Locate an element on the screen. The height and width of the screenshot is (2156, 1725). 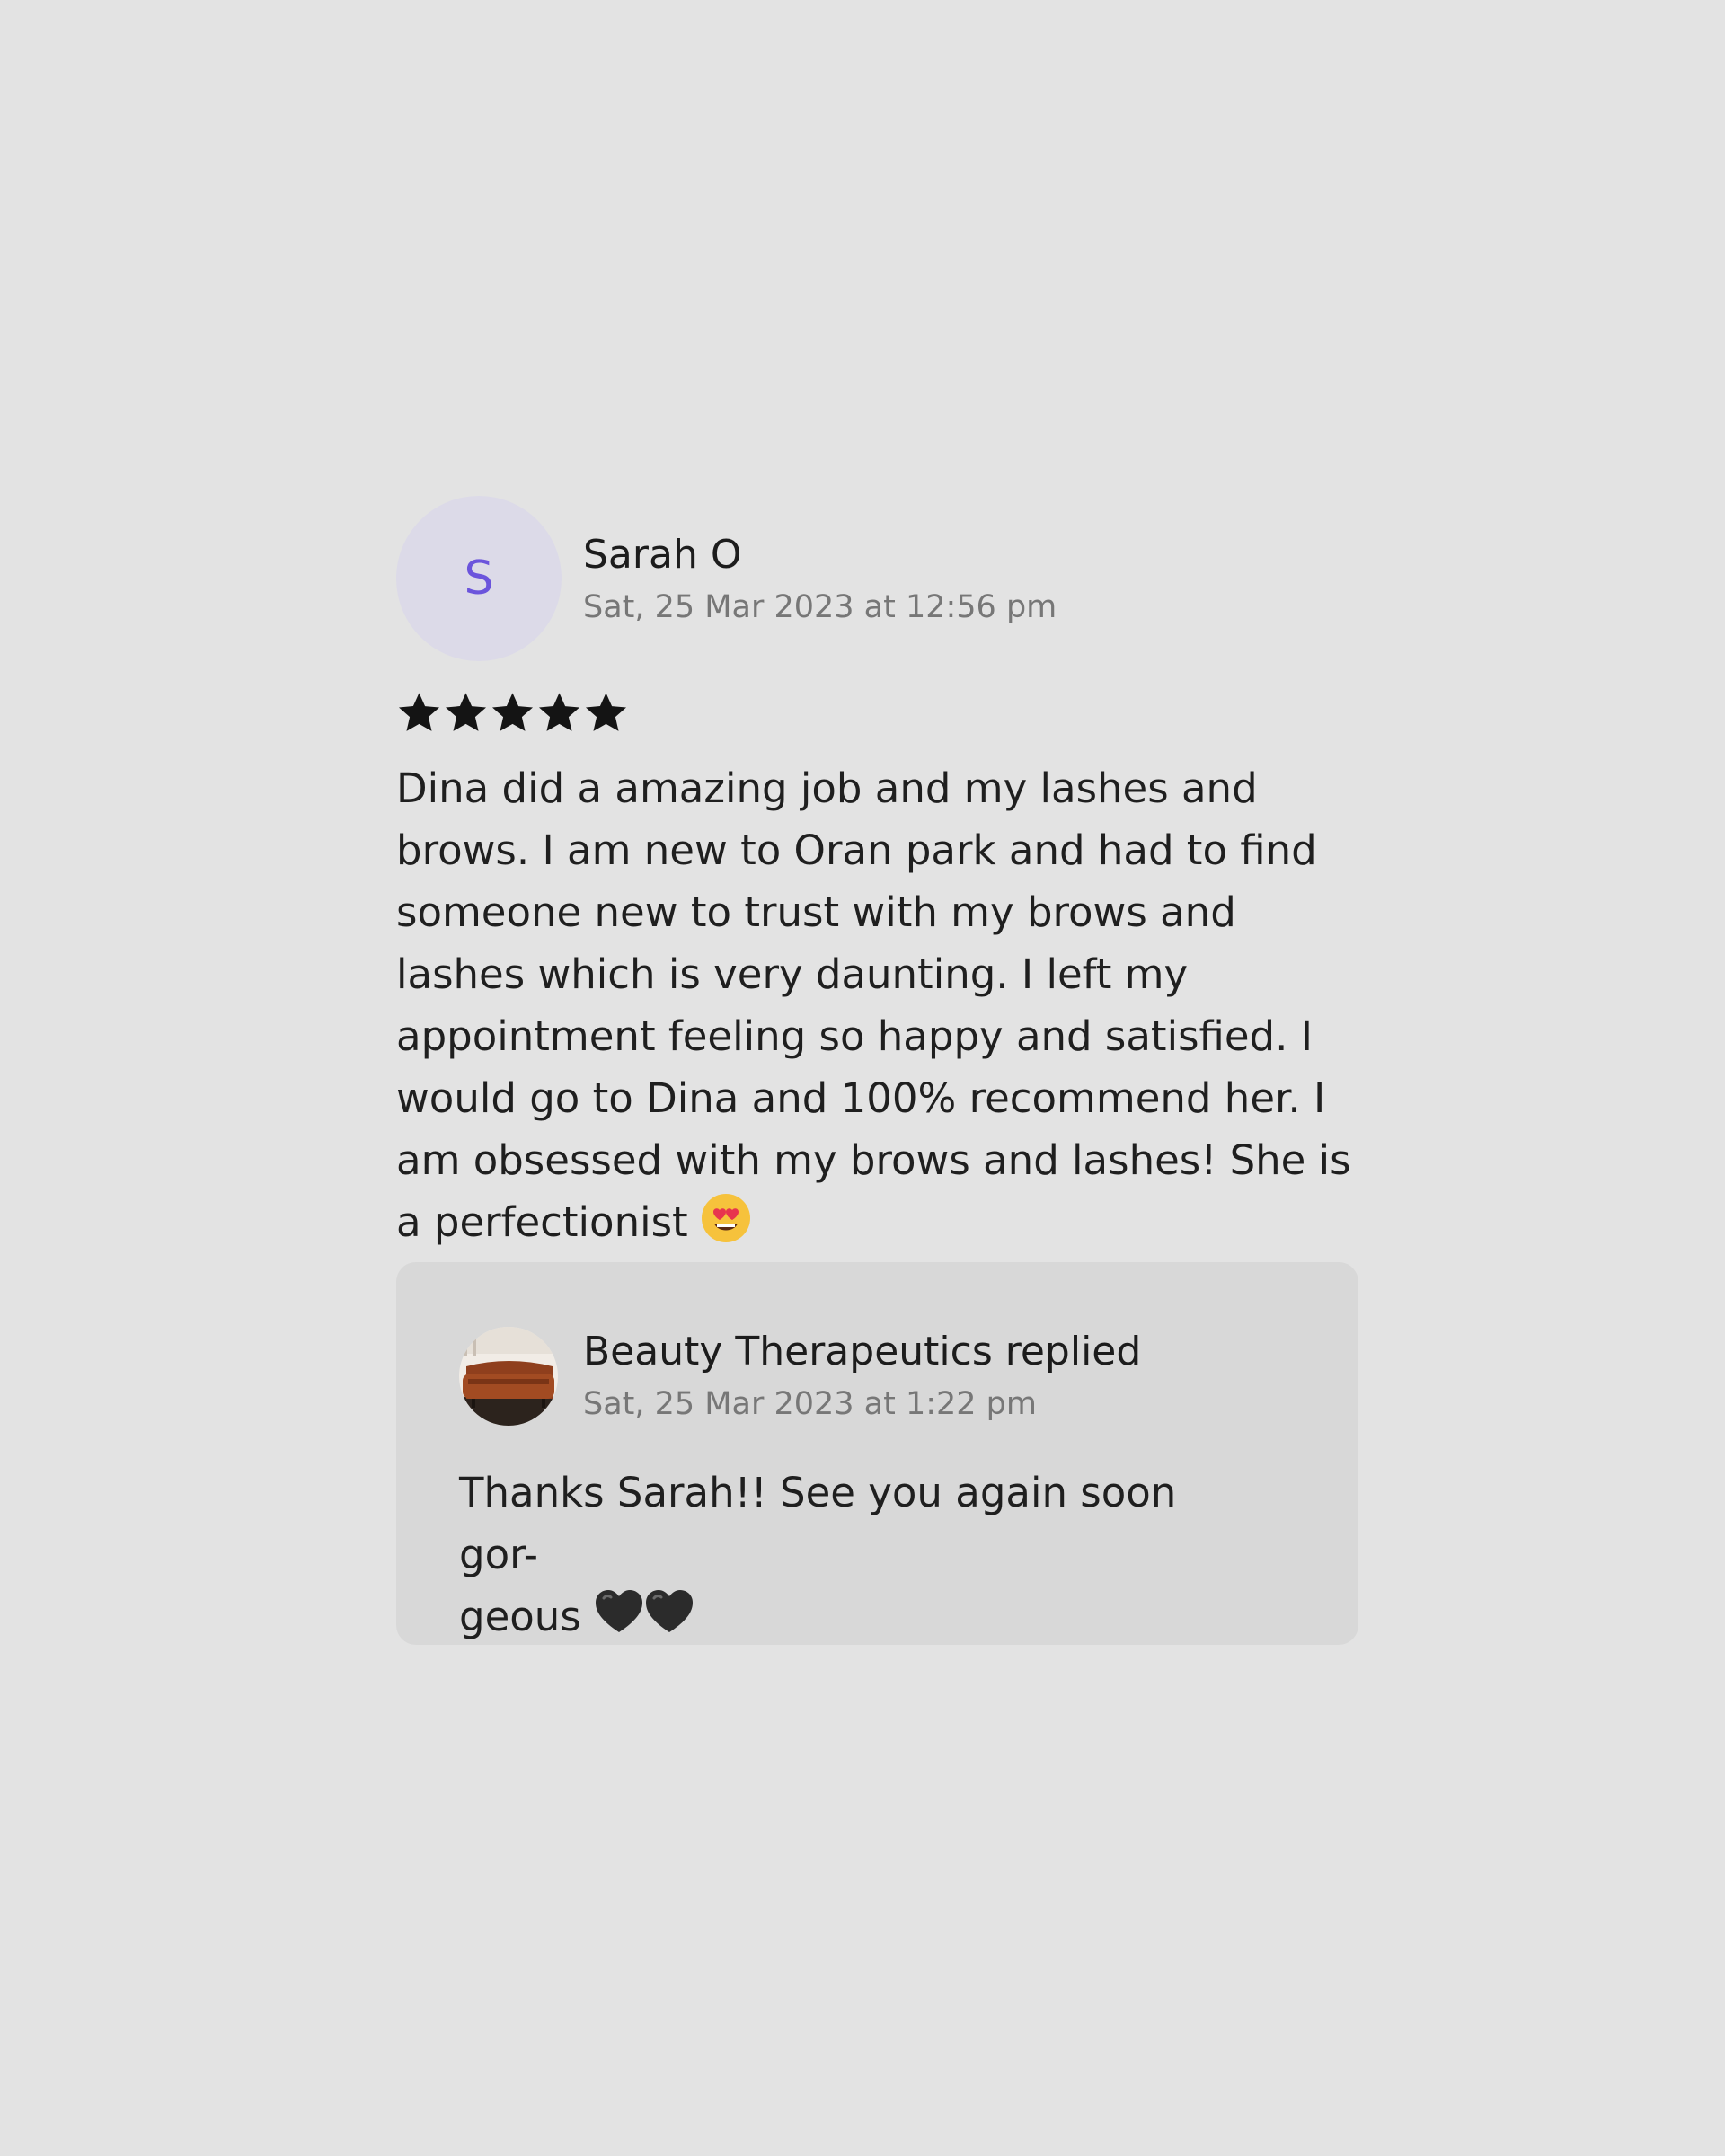
avatar: S is located at coordinates (479, 578).